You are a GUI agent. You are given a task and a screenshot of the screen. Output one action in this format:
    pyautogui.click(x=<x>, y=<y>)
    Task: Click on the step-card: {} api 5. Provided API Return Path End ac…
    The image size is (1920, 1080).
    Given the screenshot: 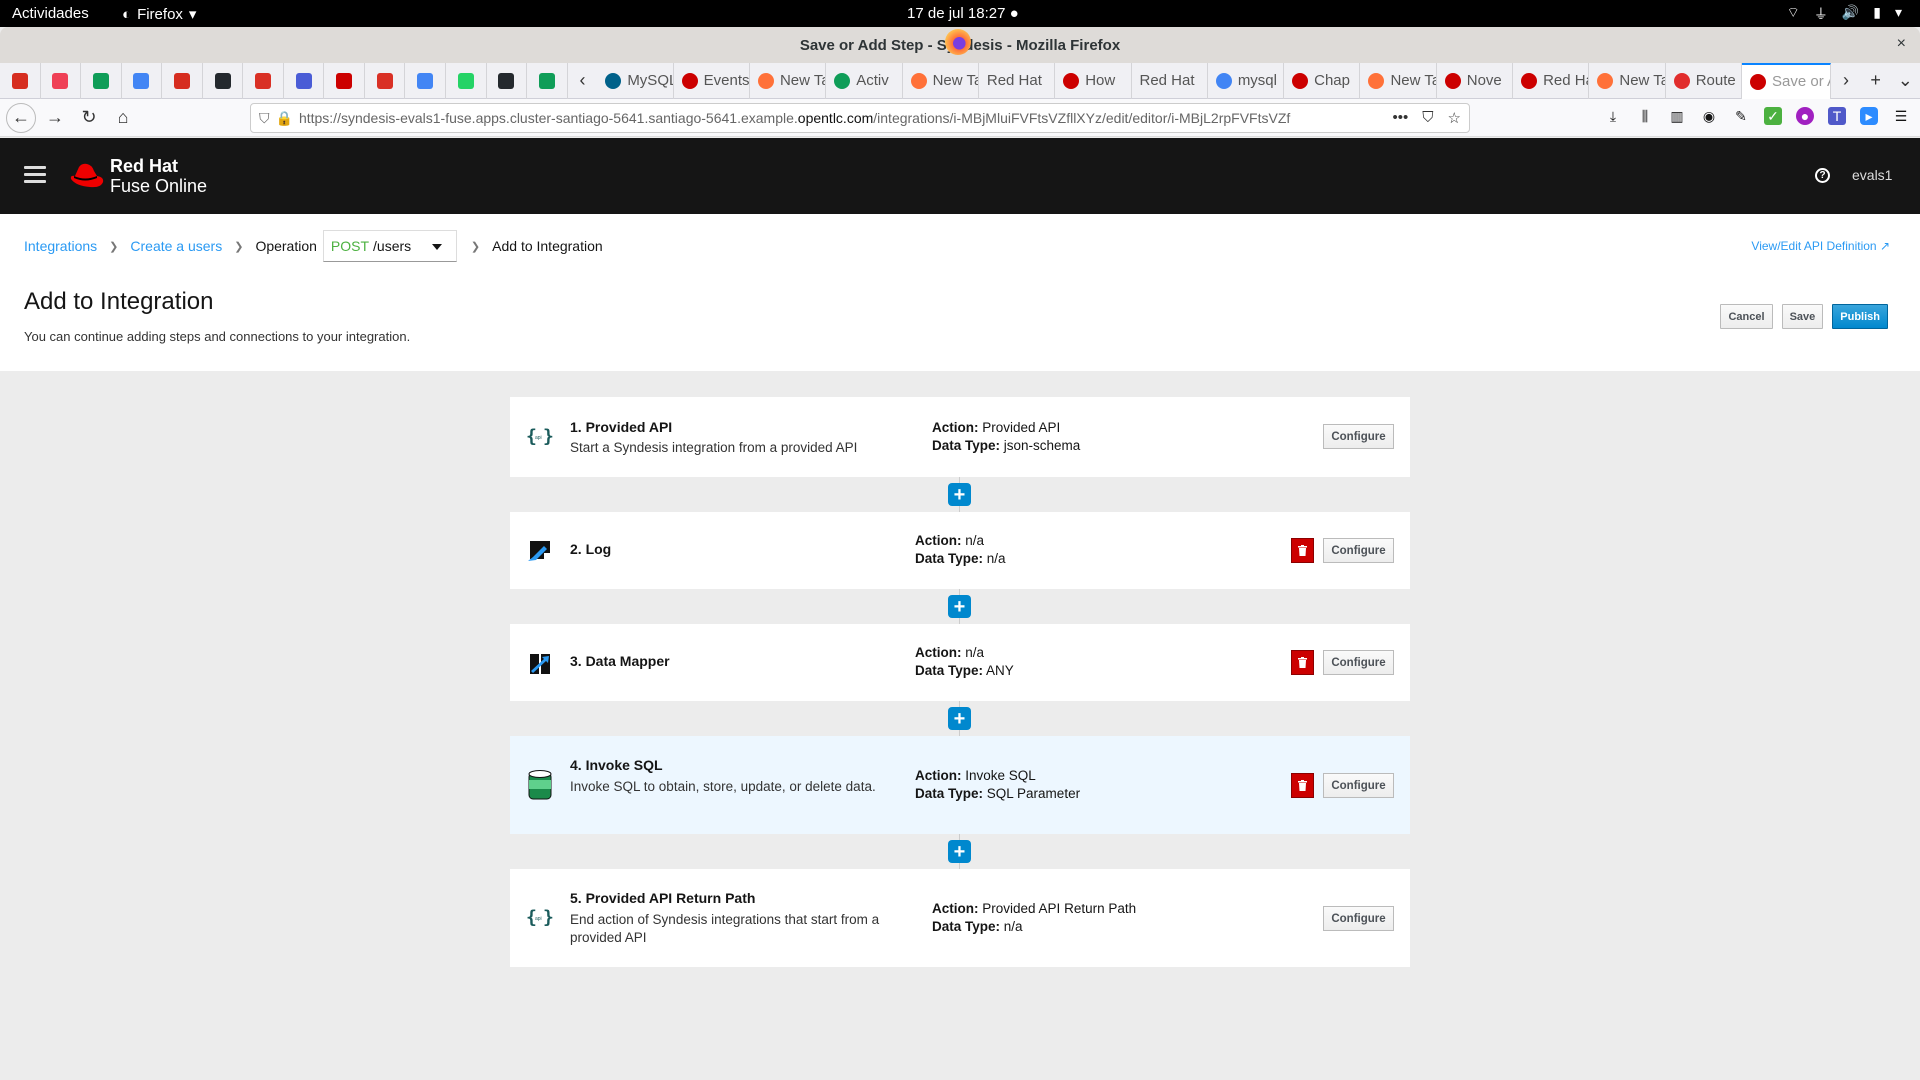 What is the action you would take?
    pyautogui.click(x=960, y=918)
    